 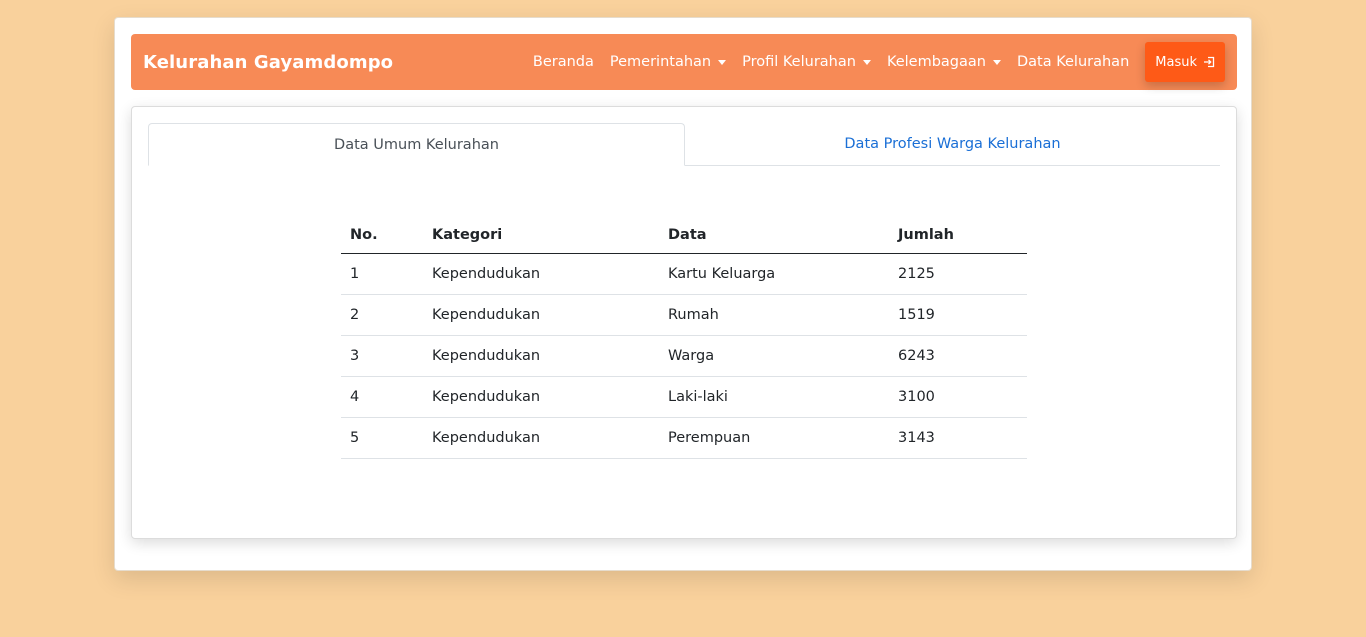 What do you see at coordinates (958, 315) in the screenshot?
I see `cell-jumlah: 1519` at bounding box center [958, 315].